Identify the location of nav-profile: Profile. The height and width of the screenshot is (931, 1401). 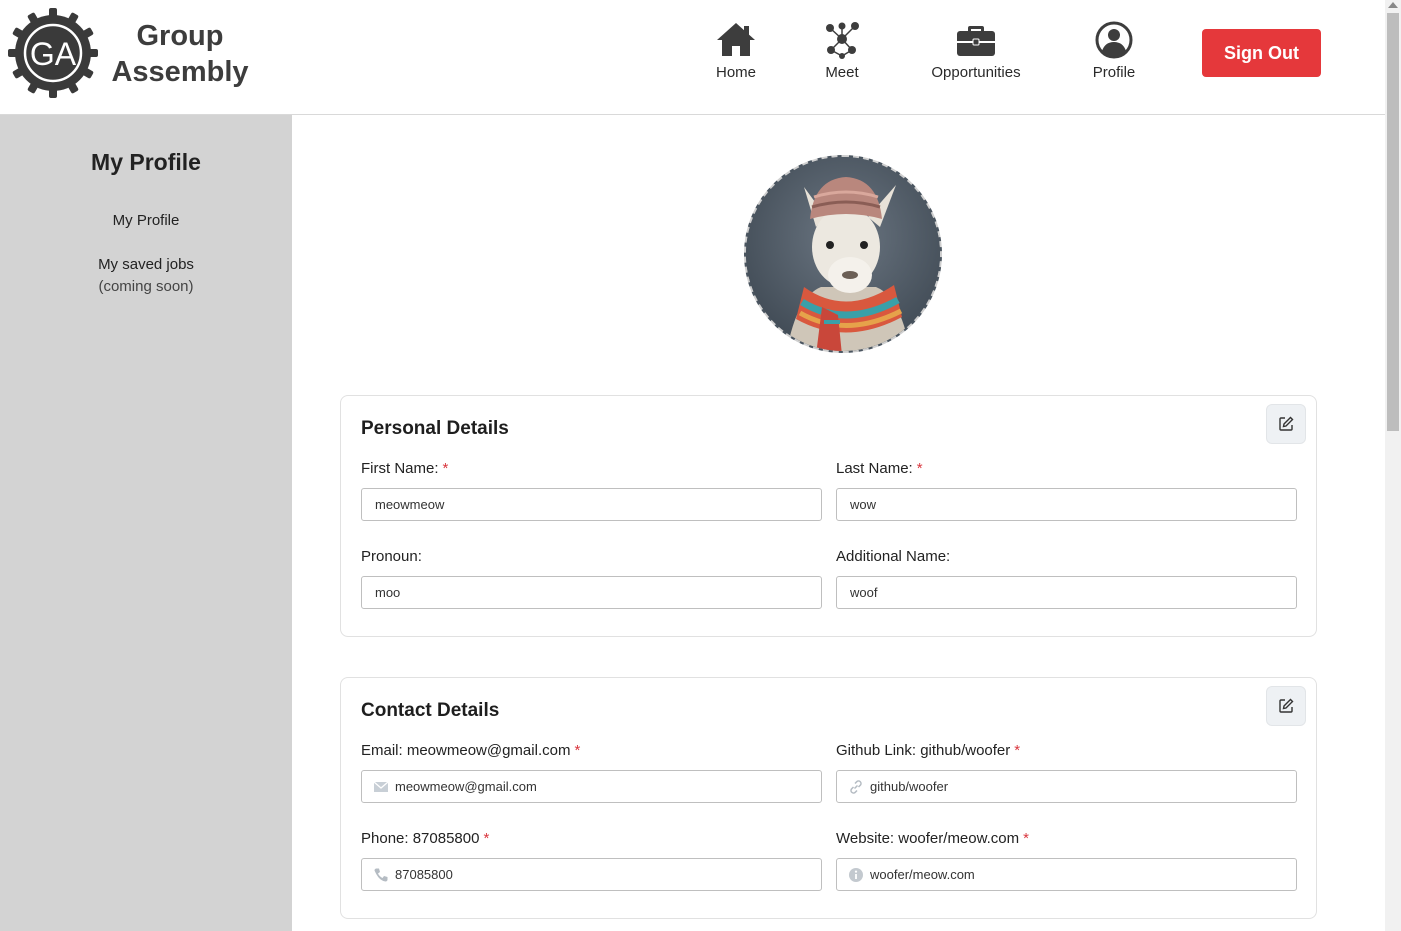
(1114, 50).